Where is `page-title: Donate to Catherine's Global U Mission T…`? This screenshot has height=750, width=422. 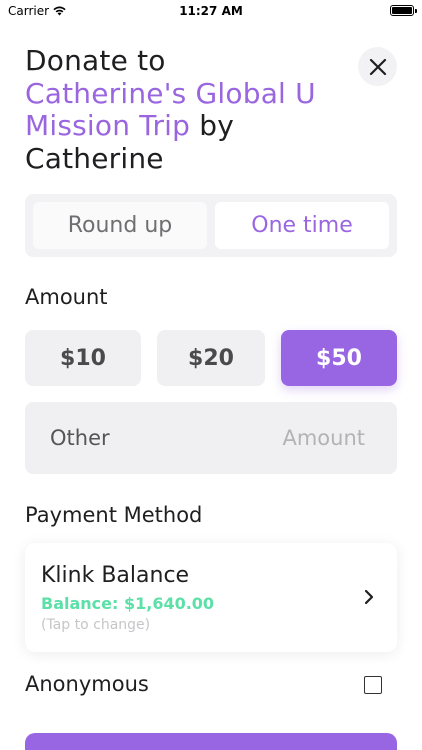 page-title: Donate to Catherine's Global U Mission T… is located at coordinates (195, 109).